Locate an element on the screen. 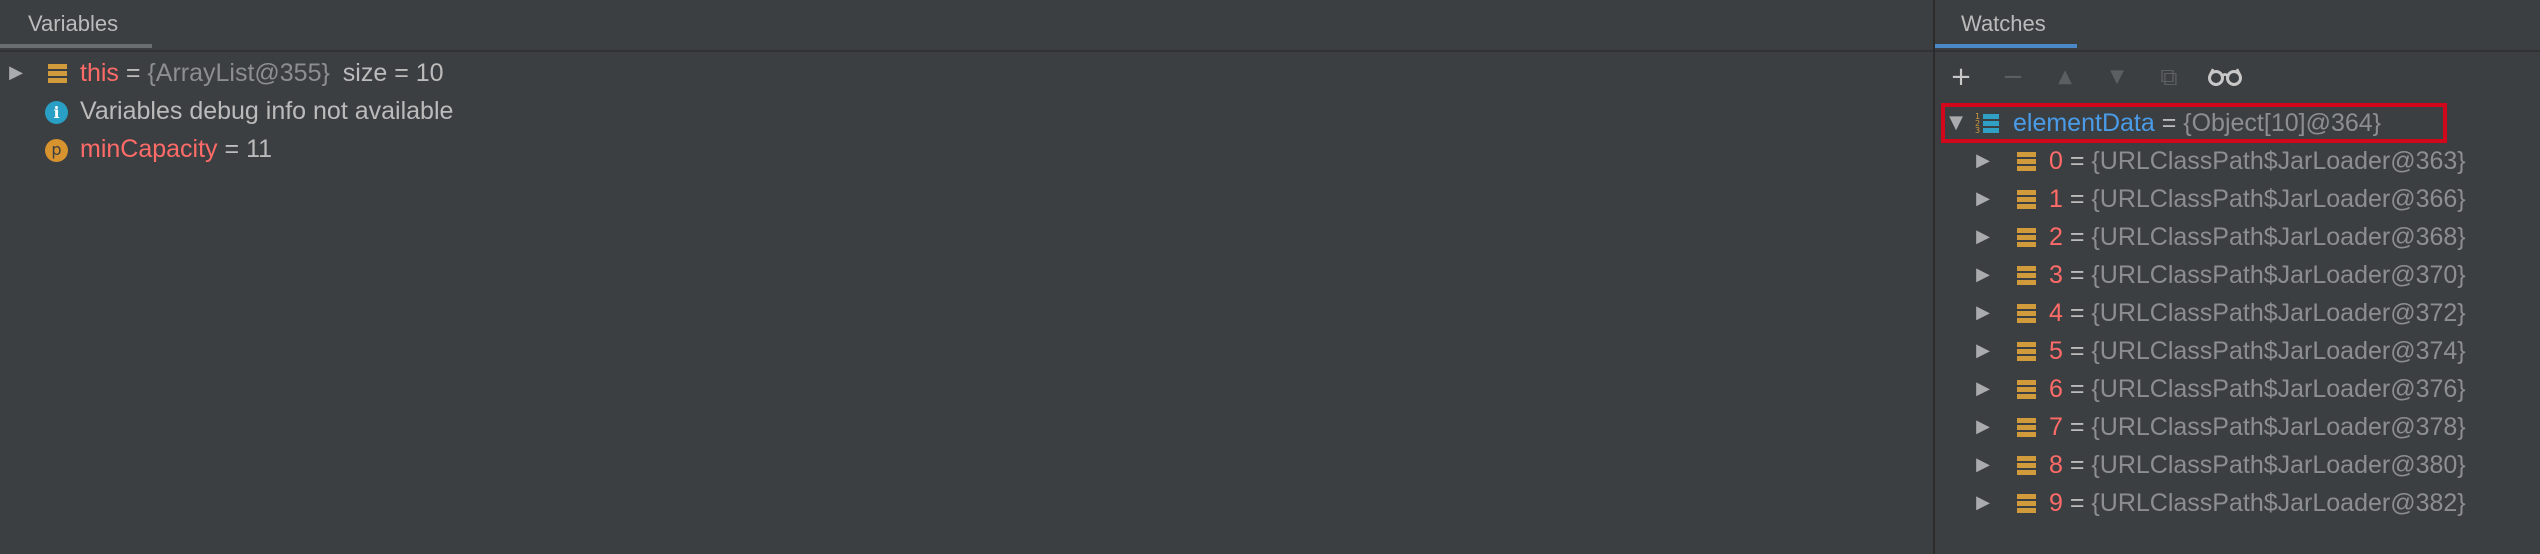 The height and width of the screenshot is (554, 2540). watch-child-label: 8 = {URLClassPath$JarLoader@380} is located at coordinates (2257, 465).